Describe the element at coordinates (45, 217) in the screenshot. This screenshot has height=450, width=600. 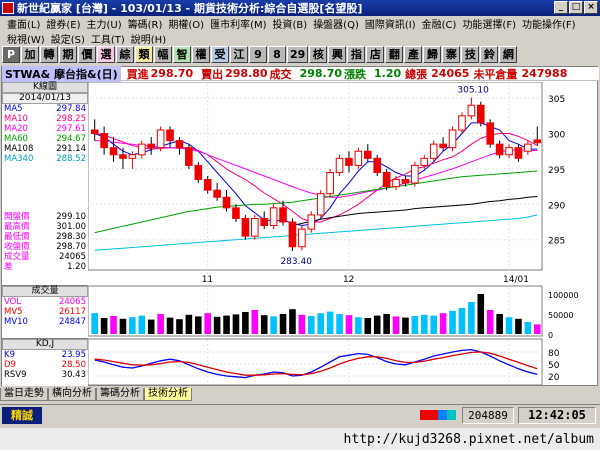
I see `legend-row: 開盤價 299.10` at that location.